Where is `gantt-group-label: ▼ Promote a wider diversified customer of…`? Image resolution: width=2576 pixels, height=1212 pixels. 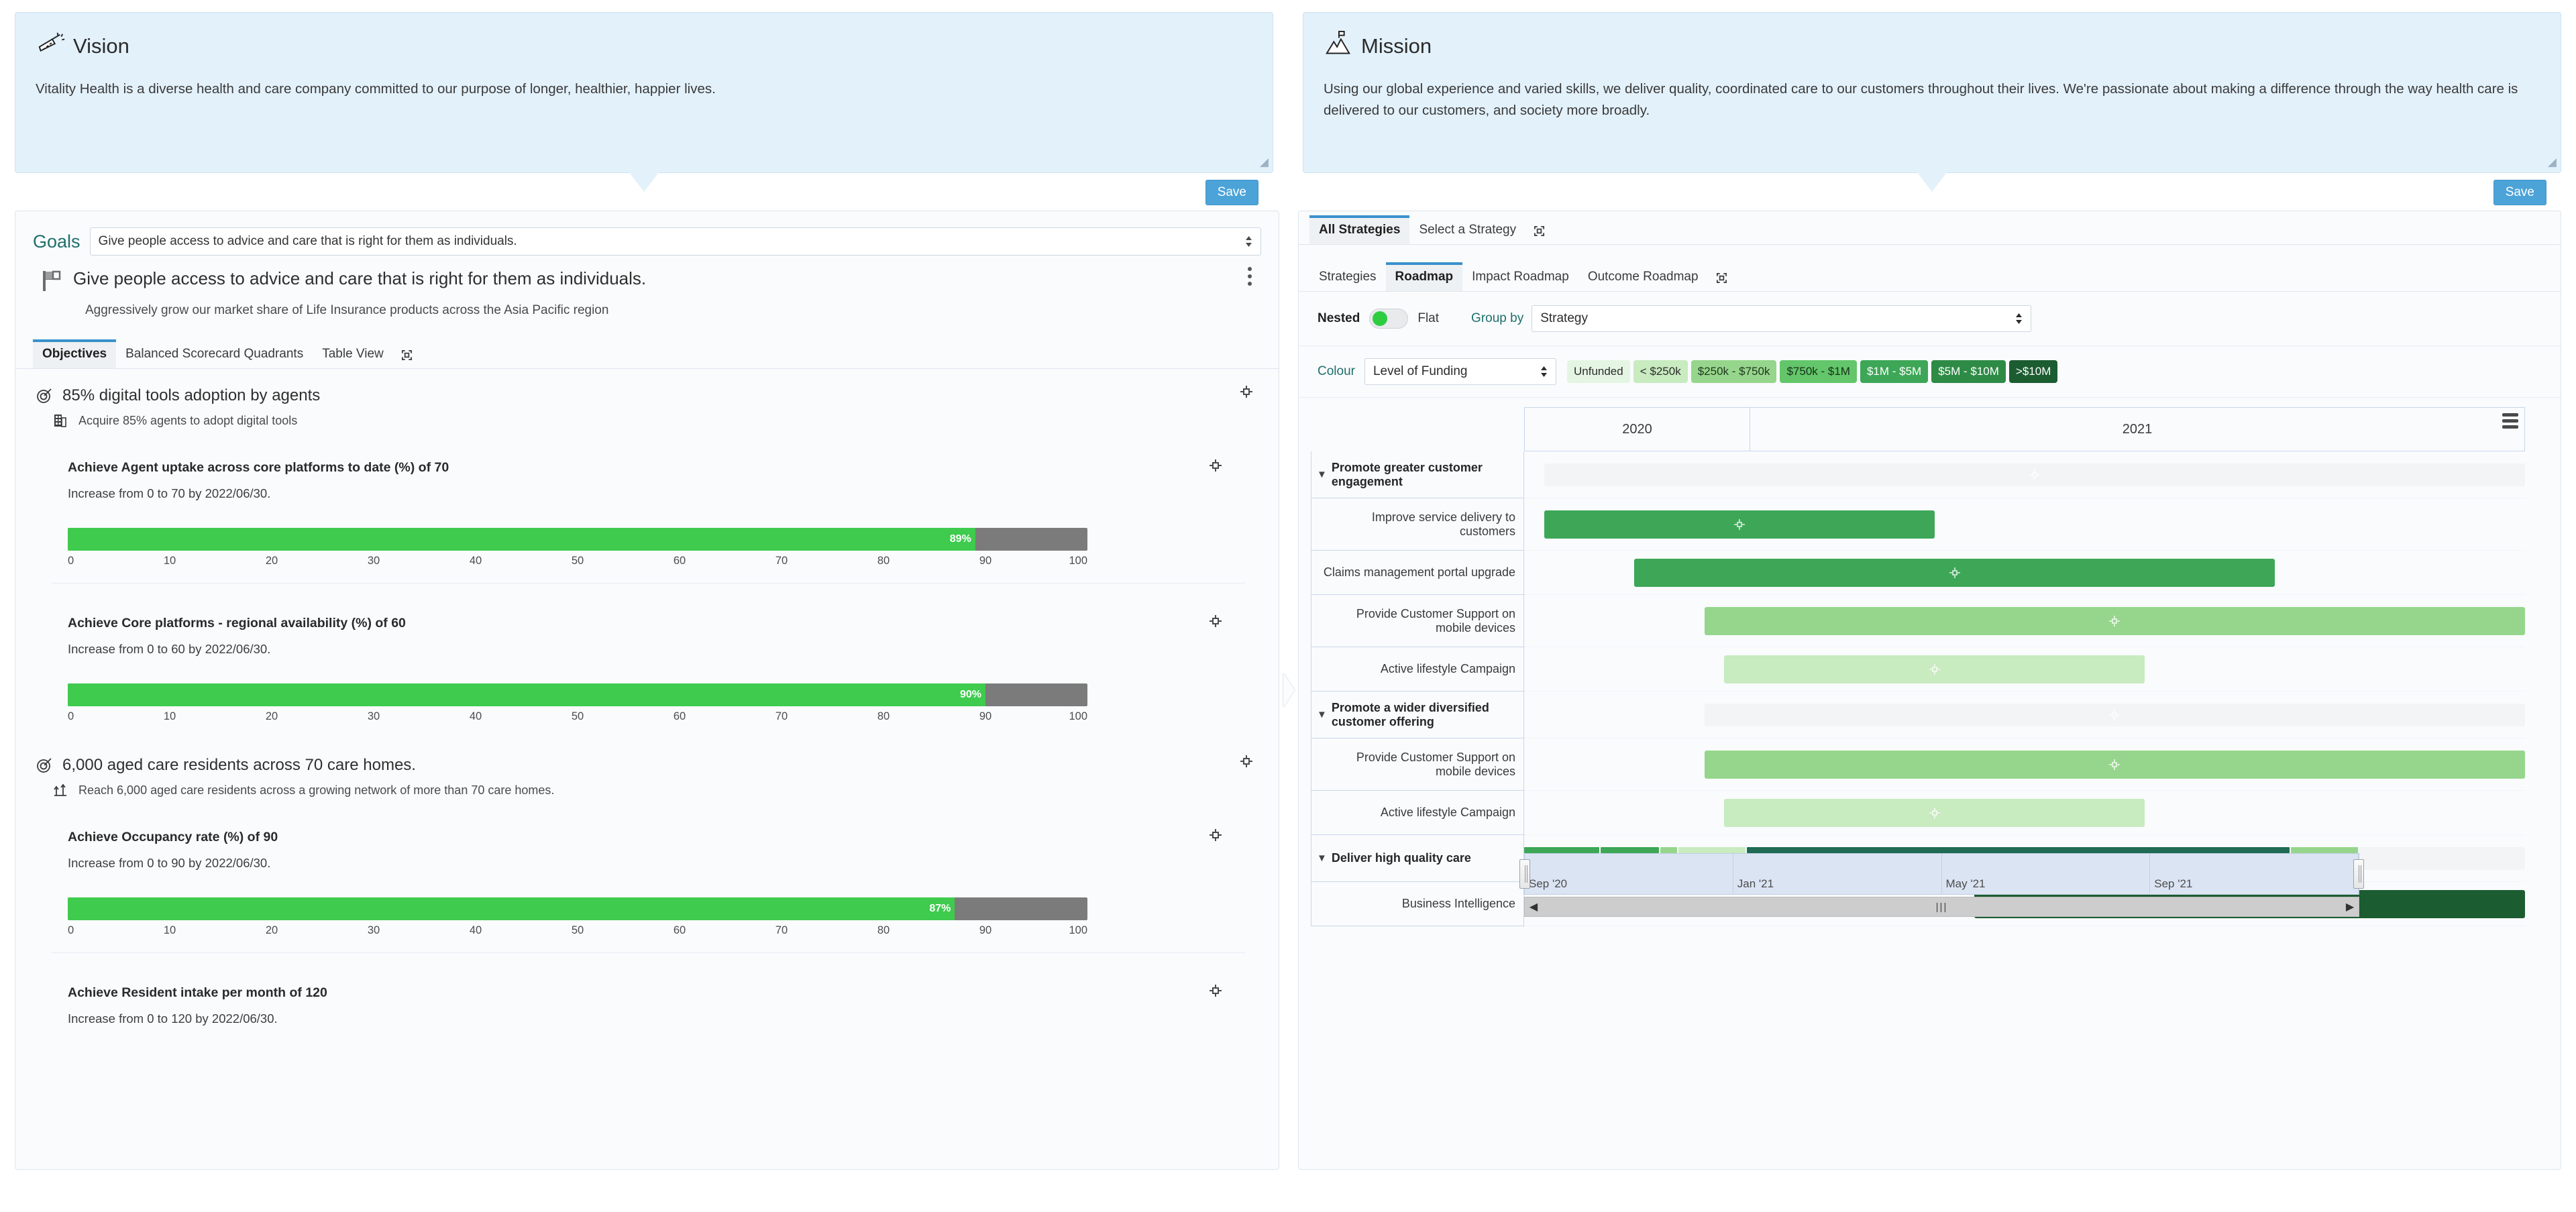 gantt-group-label: ▼ Promote a wider diversified customer of… is located at coordinates (1417, 715).